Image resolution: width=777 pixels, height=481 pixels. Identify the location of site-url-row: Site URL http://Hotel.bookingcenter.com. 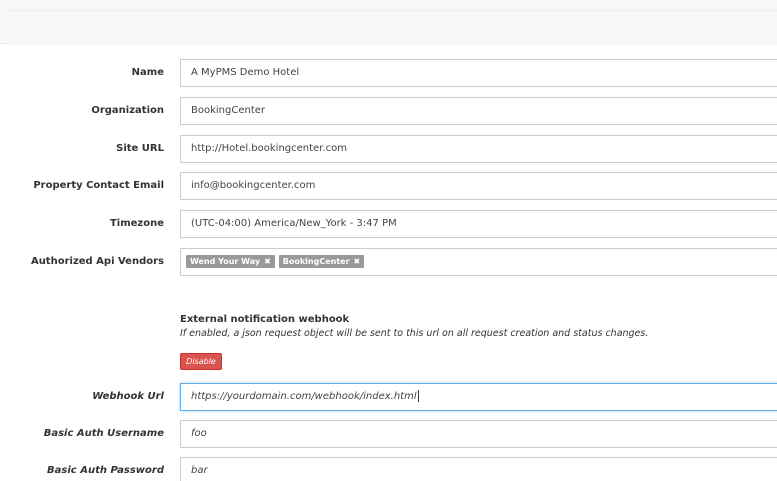
(388, 149).